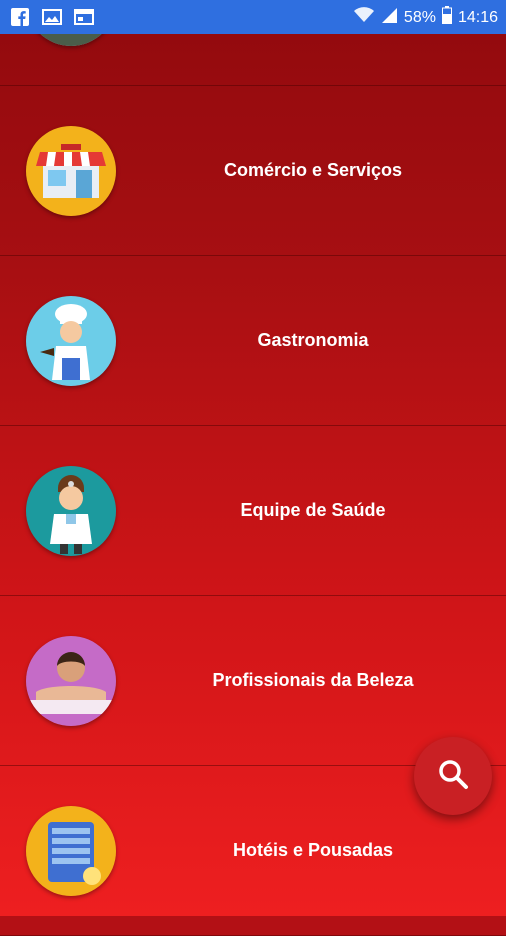 The height and width of the screenshot is (936, 506). What do you see at coordinates (313, 170) in the screenshot?
I see `category-label: Comércio e Serviços` at bounding box center [313, 170].